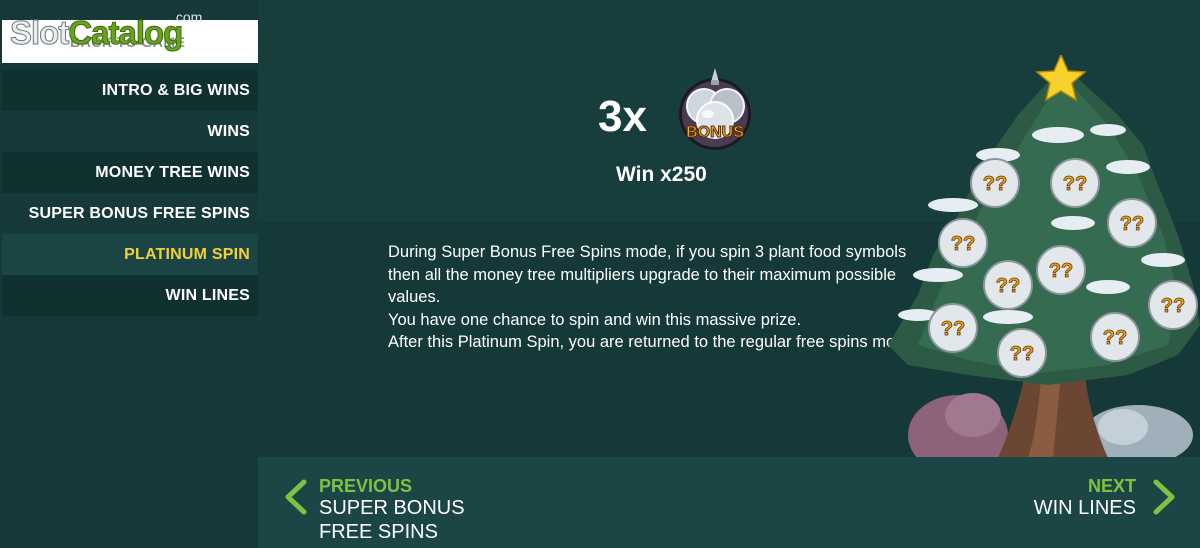 Image resolution: width=1200 pixels, height=548 pixels. Describe the element at coordinates (296, 497) in the screenshot. I see `chevron-left-icon` at that location.